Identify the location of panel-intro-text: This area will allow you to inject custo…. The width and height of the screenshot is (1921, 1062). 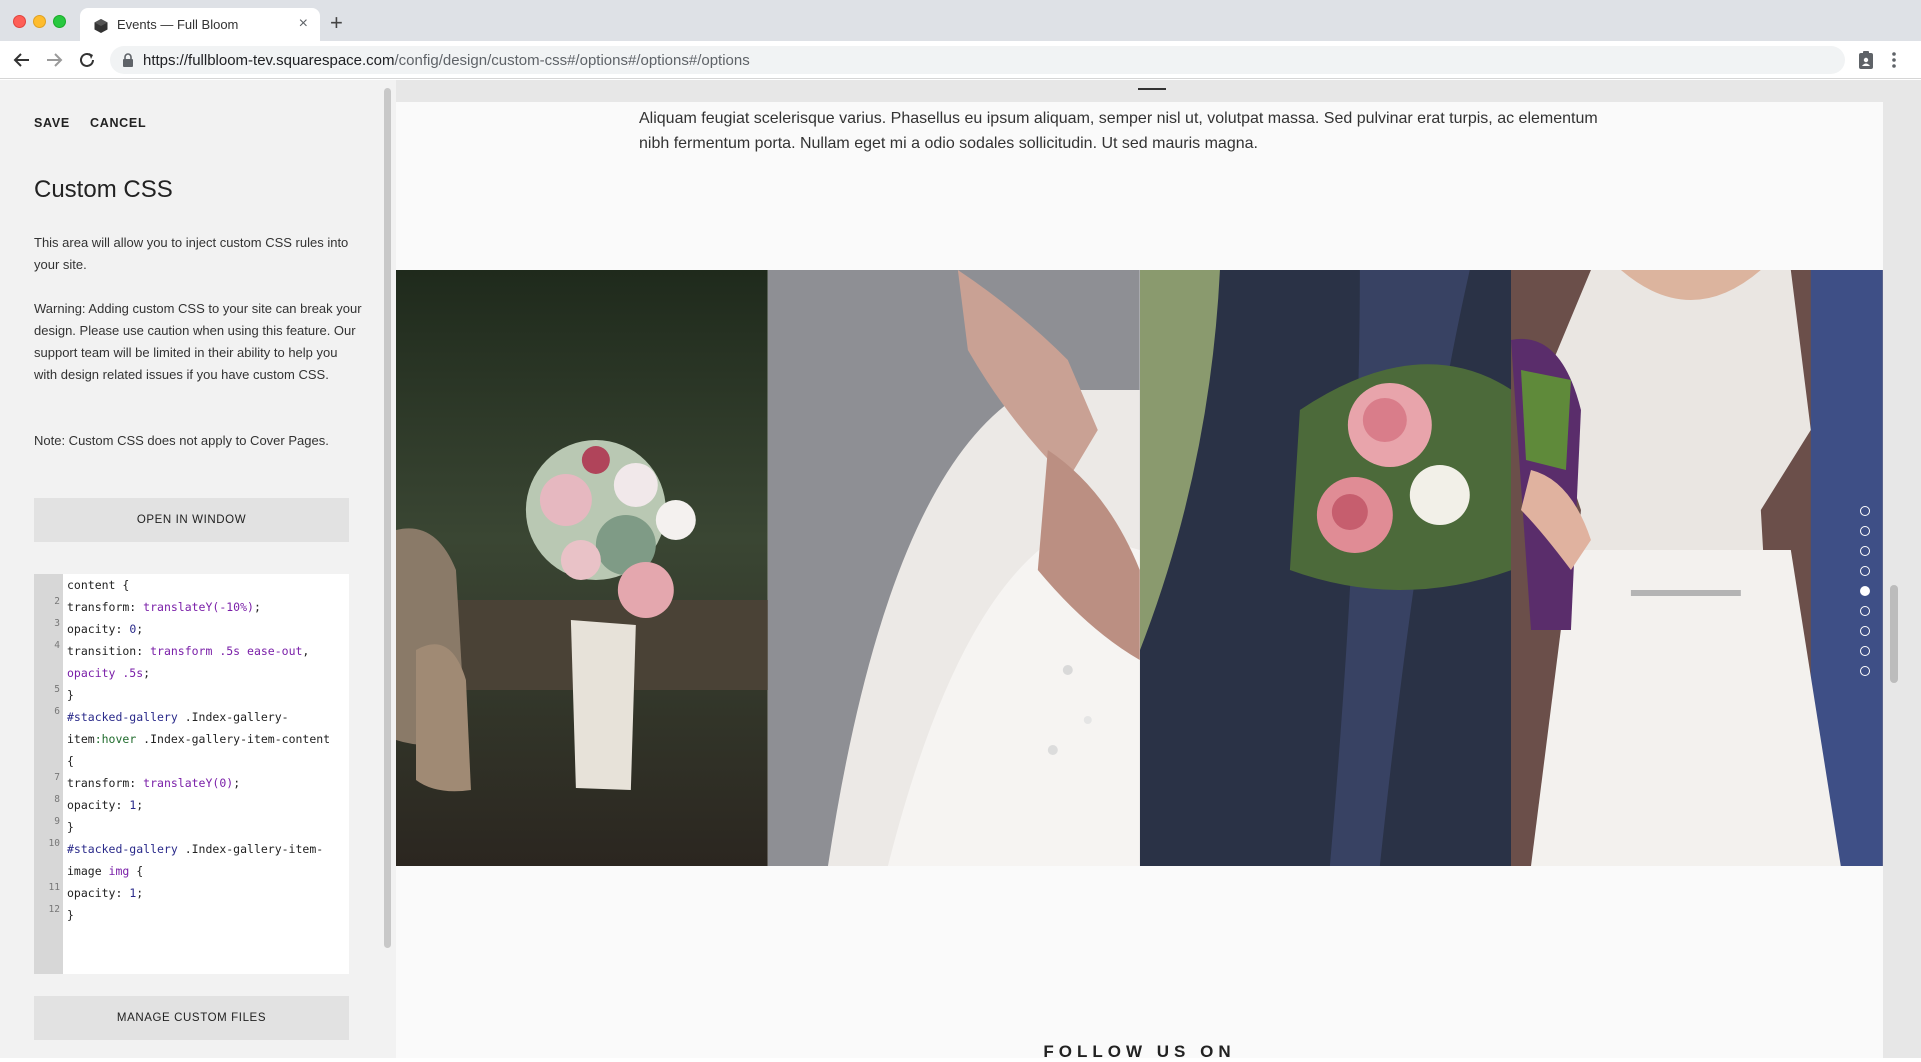
(191, 253).